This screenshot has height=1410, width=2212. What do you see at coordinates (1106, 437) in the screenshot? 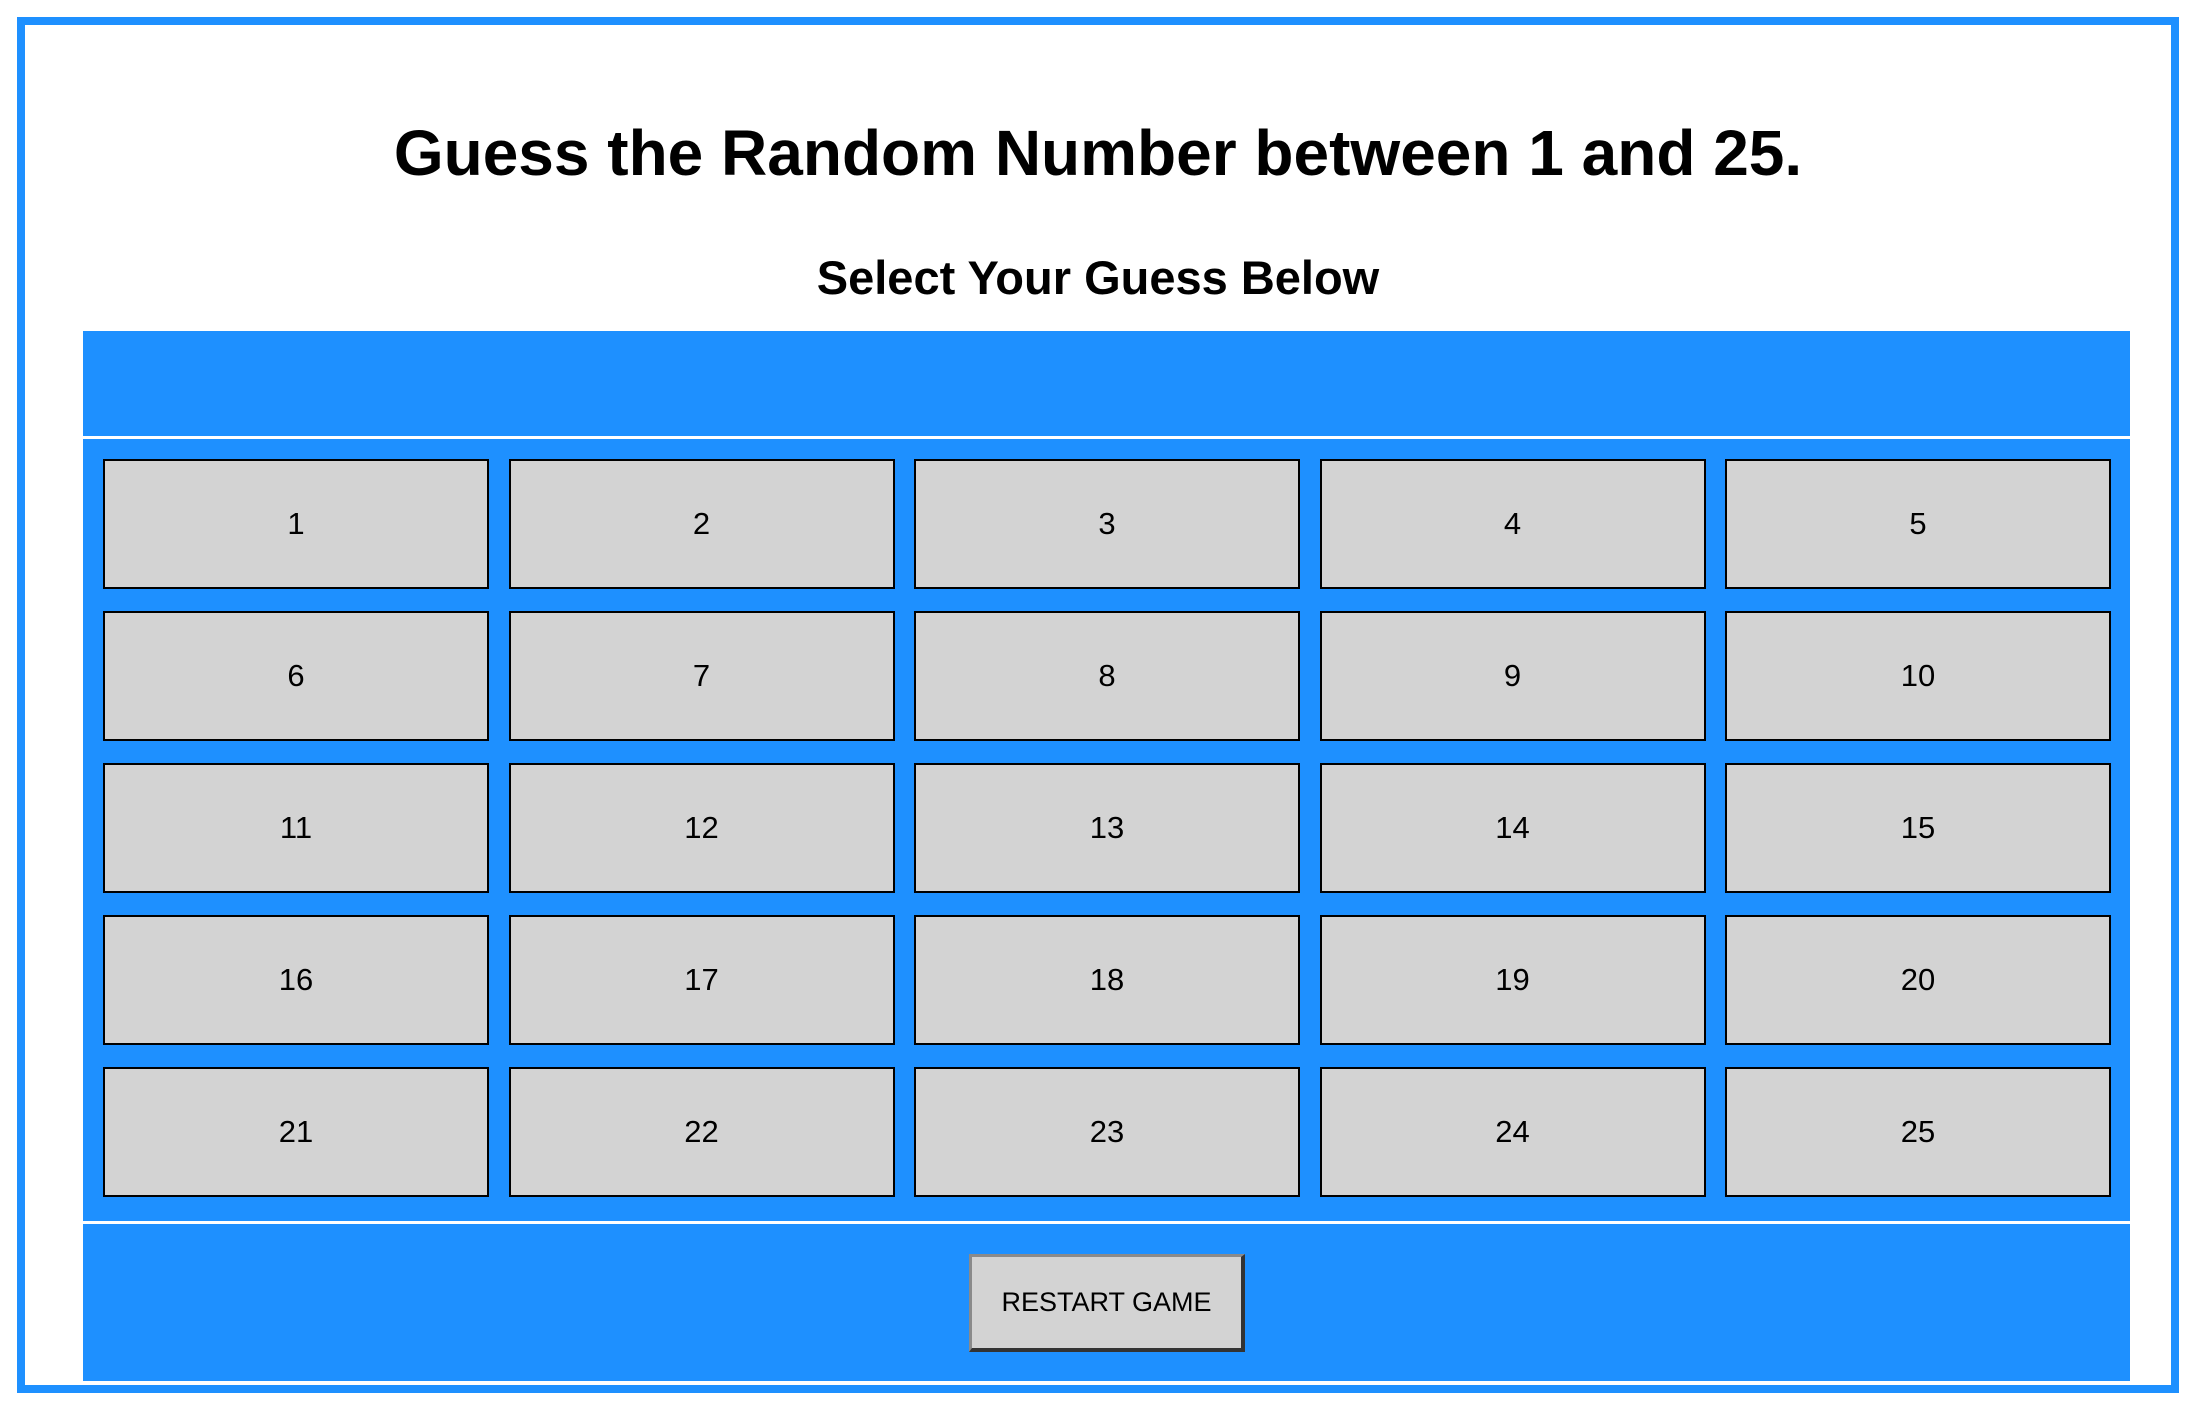
I see `divider-top` at bounding box center [1106, 437].